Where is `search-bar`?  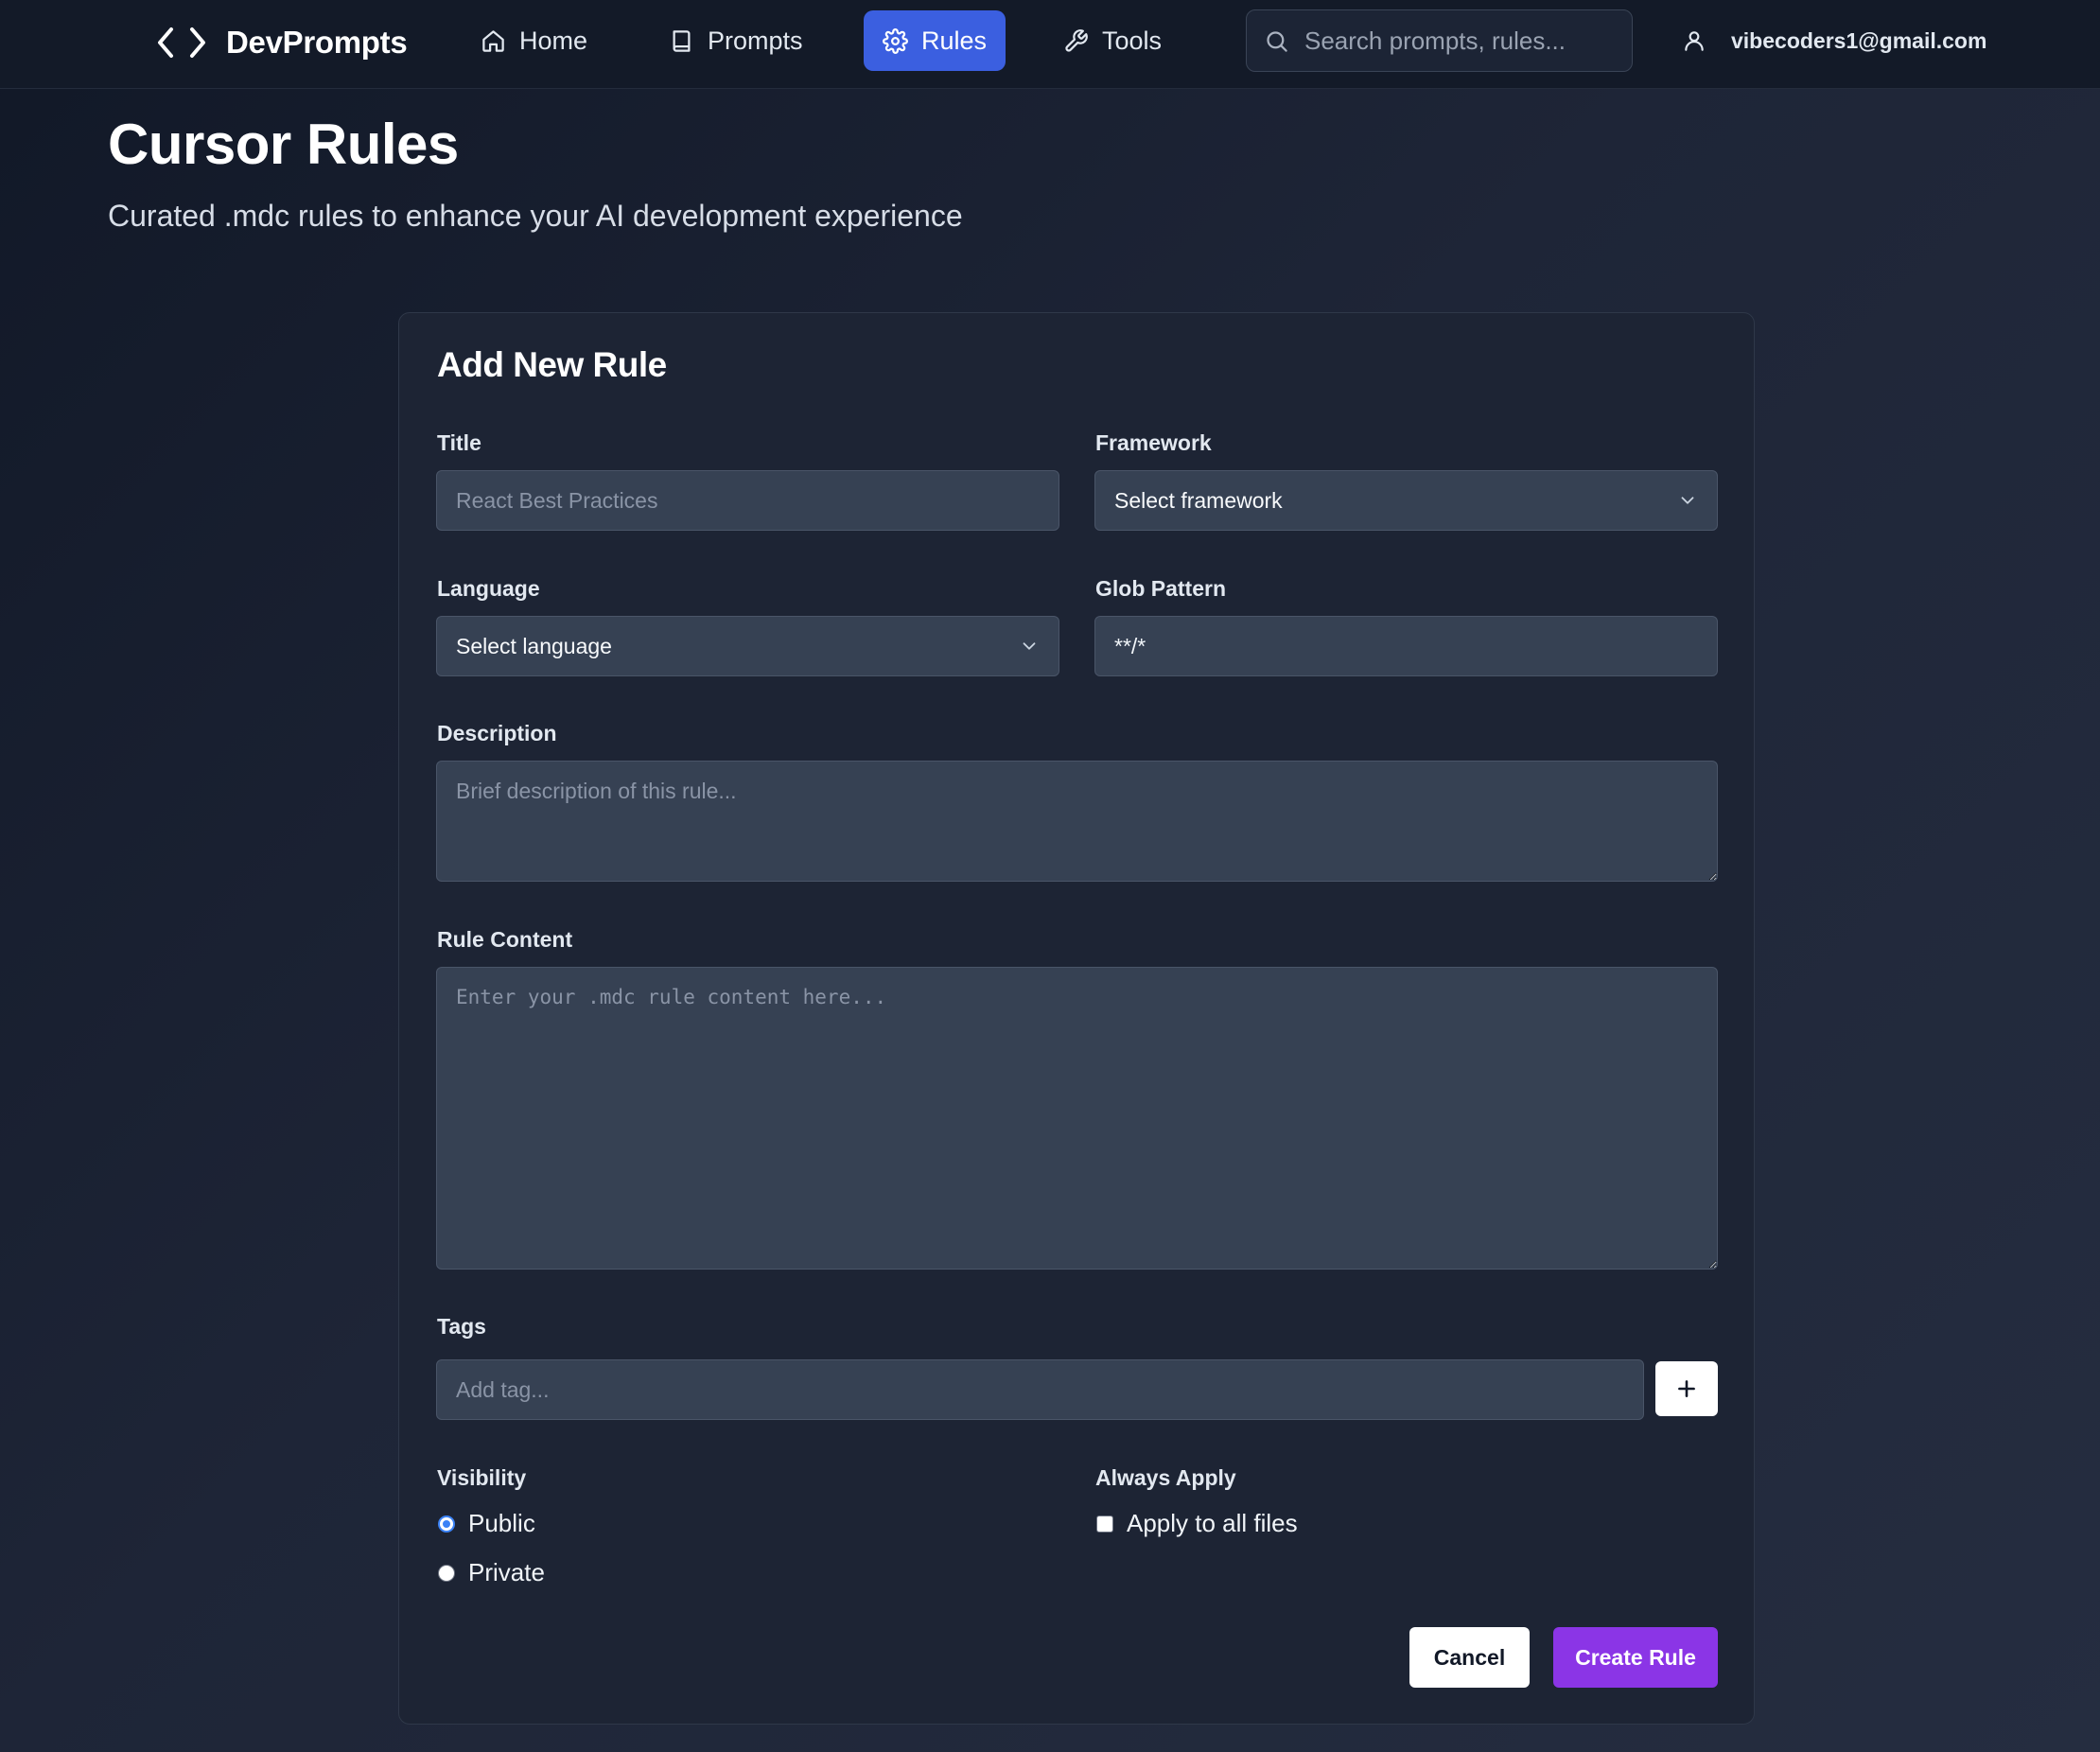 search-bar is located at coordinates (1439, 41).